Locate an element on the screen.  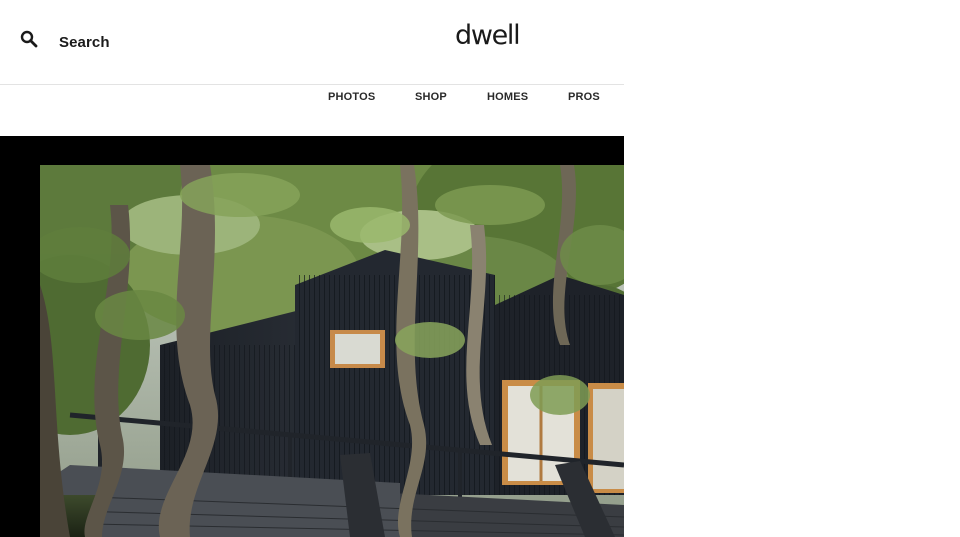
nav-item-photos: PHOTOS is located at coordinates (351, 97).